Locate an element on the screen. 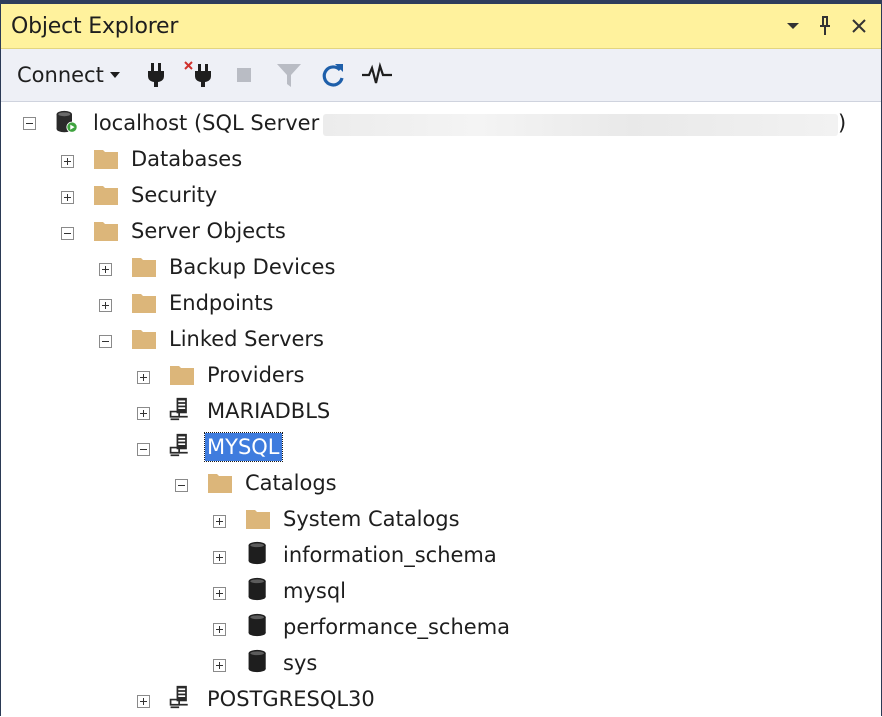 The image size is (882, 717). close-icon is located at coordinates (859, 26).